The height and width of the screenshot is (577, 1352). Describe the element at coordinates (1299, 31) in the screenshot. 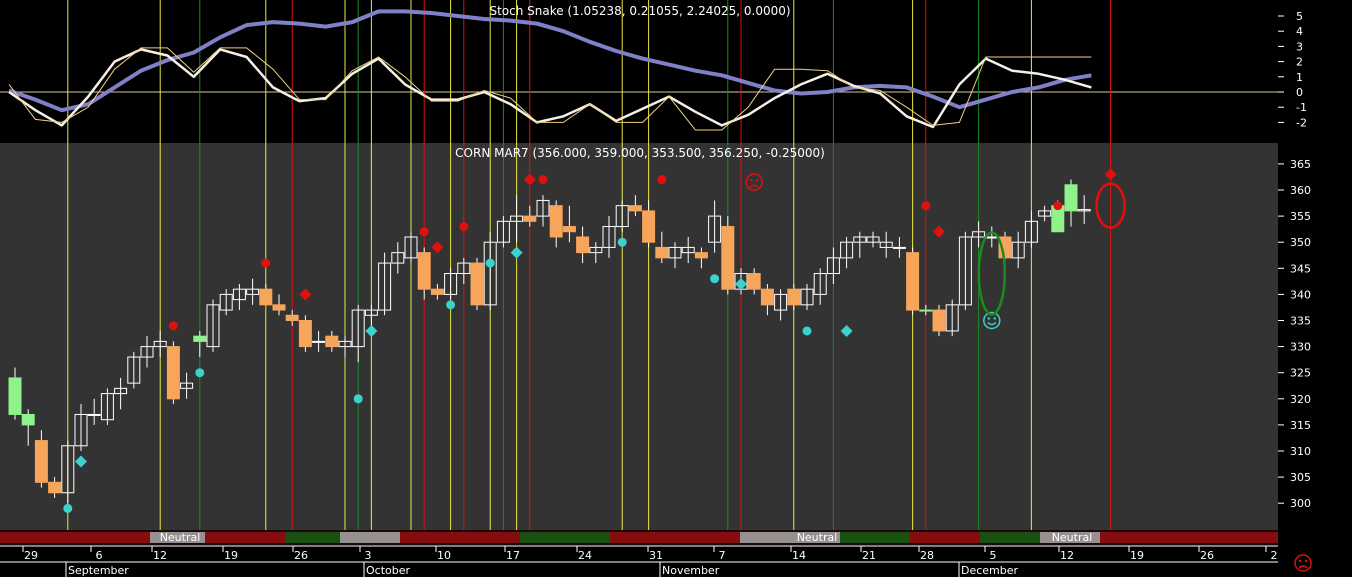

I see `ind-ytick-label: 4` at that location.